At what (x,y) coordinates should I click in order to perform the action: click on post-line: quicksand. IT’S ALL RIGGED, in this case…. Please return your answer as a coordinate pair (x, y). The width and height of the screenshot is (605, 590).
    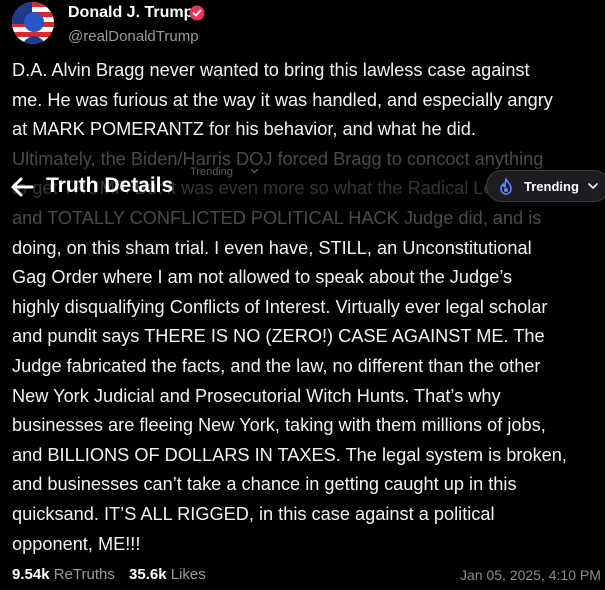
    Looking at the image, I should click on (253, 513).